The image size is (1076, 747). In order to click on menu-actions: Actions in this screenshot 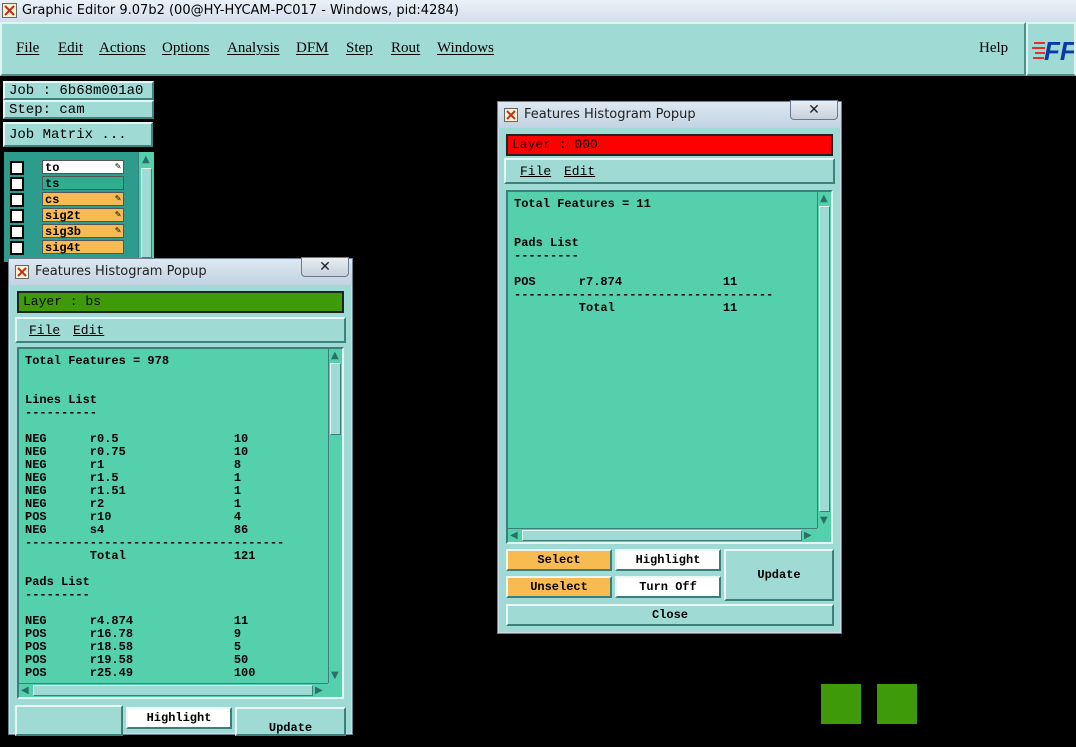, I will do `click(122, 48)`.